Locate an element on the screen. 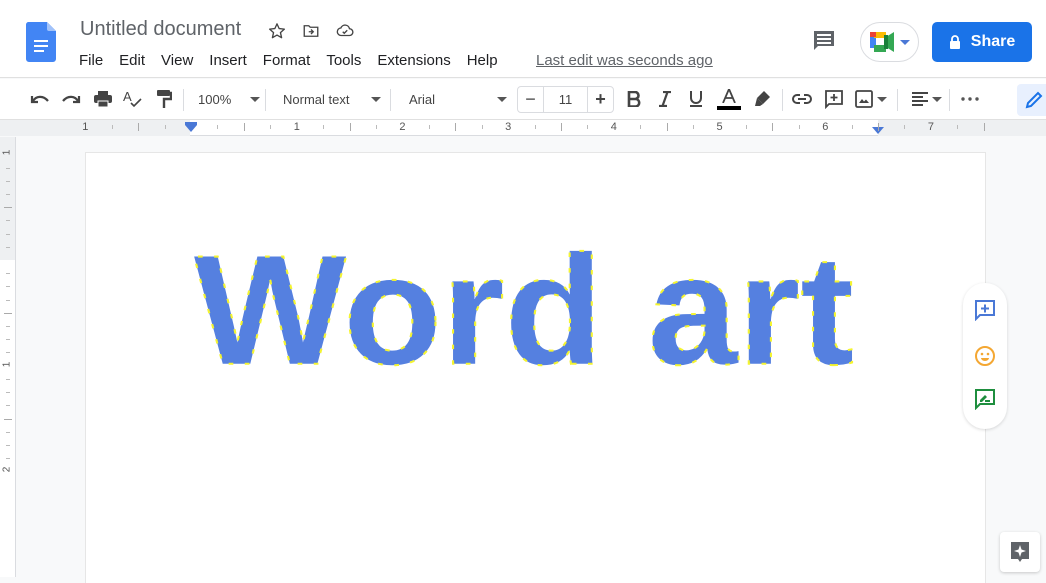 This screenshot has height=583, width=1046. undo-button is located at coordinates (40, 99).